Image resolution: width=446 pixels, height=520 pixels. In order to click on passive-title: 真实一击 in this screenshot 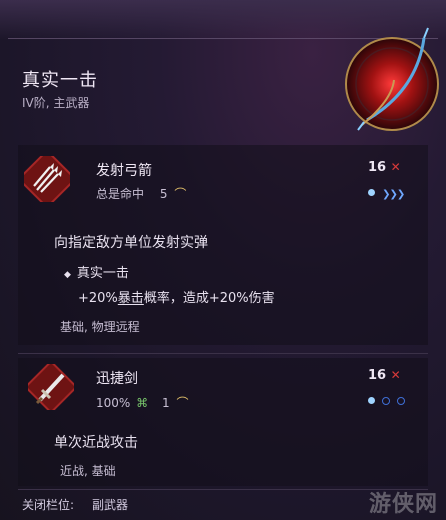, I will do `click(102, 273)`.